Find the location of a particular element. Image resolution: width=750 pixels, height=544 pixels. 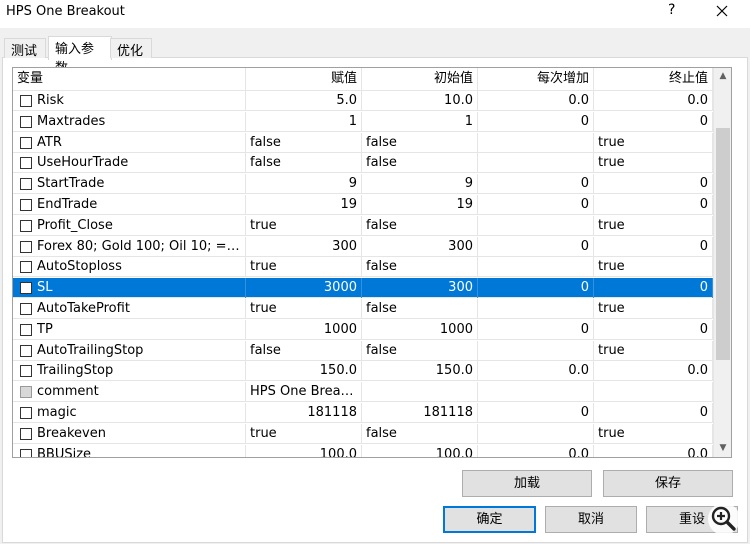

load-button: 加载 is located at coordinates (527, 483).